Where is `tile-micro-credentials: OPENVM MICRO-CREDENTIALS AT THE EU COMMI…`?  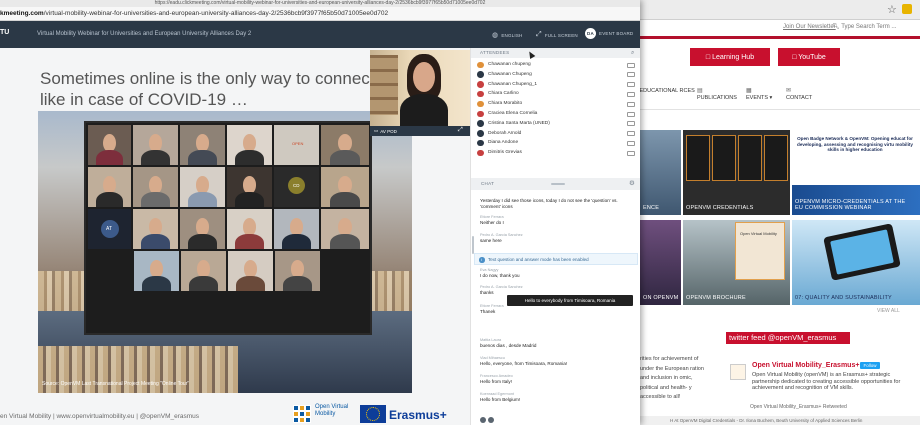
tile-micro-credentials: OPENVM MICRO-CREDENTIALS AT THE EU COMMI… is located at coordinates (856, 200).